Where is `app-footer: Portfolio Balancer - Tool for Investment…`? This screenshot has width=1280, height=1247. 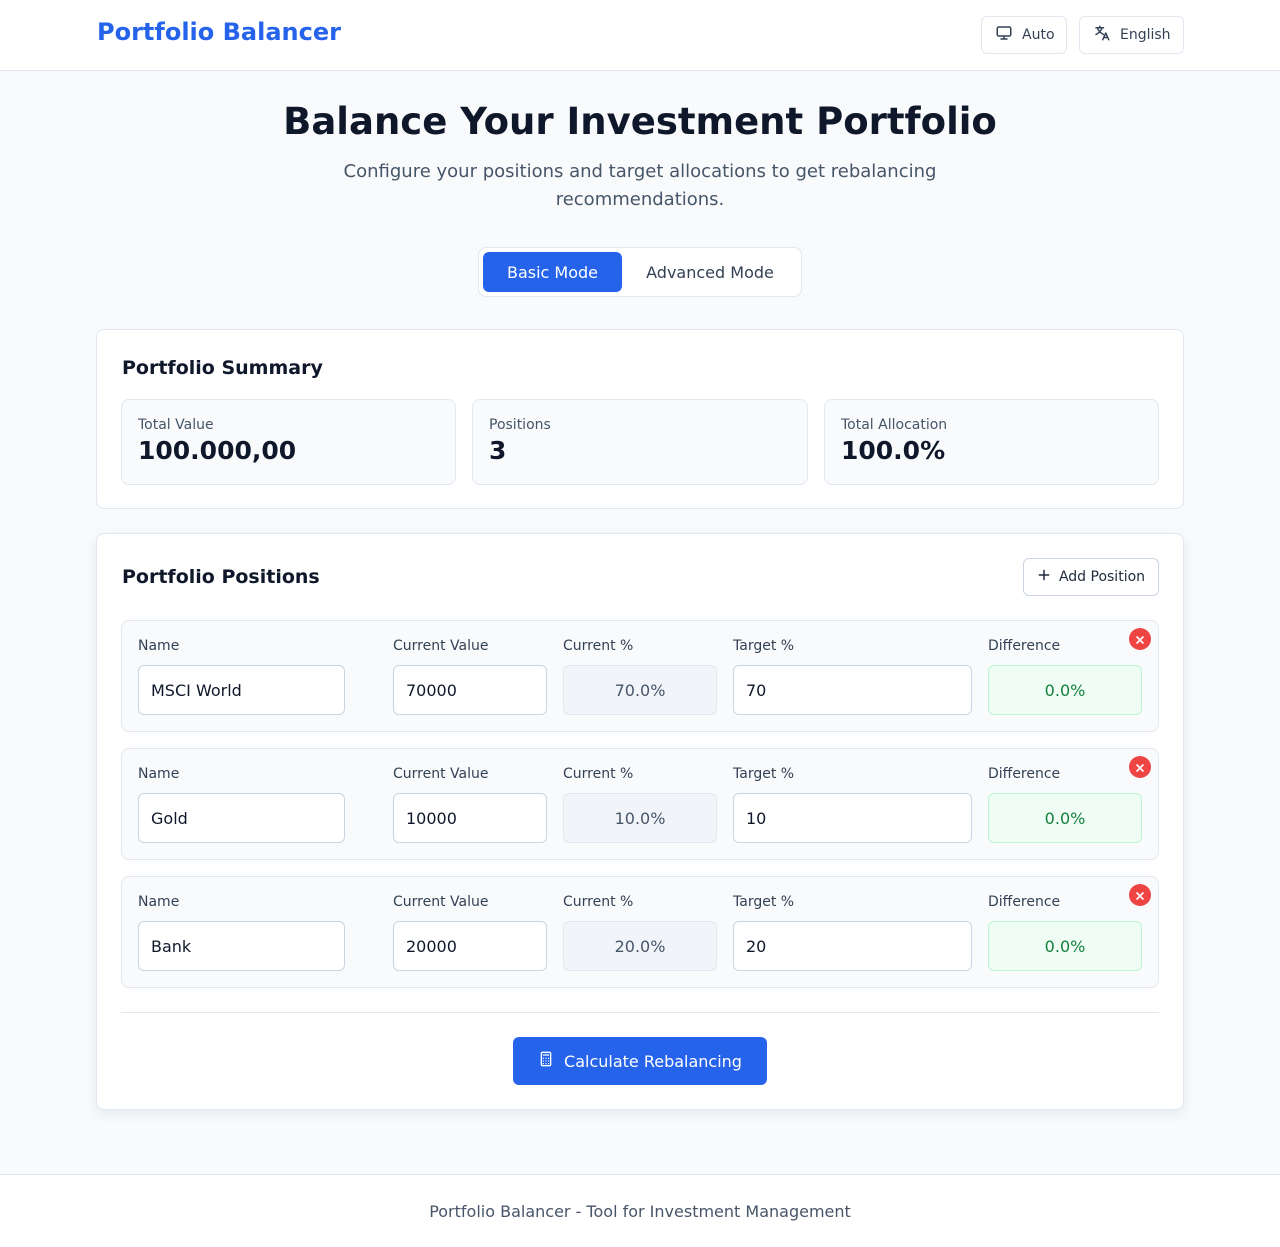 app-footer: Portfolio Balancer - Tool for Investment… is located at coordinates (640, 1210).